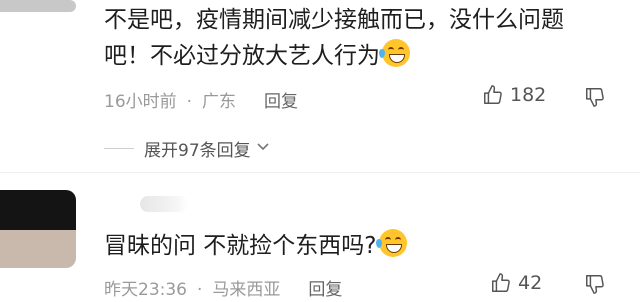 The width and height of the screenshot is (640, 302). I want to click on like-count: 182, so click(528, 95).